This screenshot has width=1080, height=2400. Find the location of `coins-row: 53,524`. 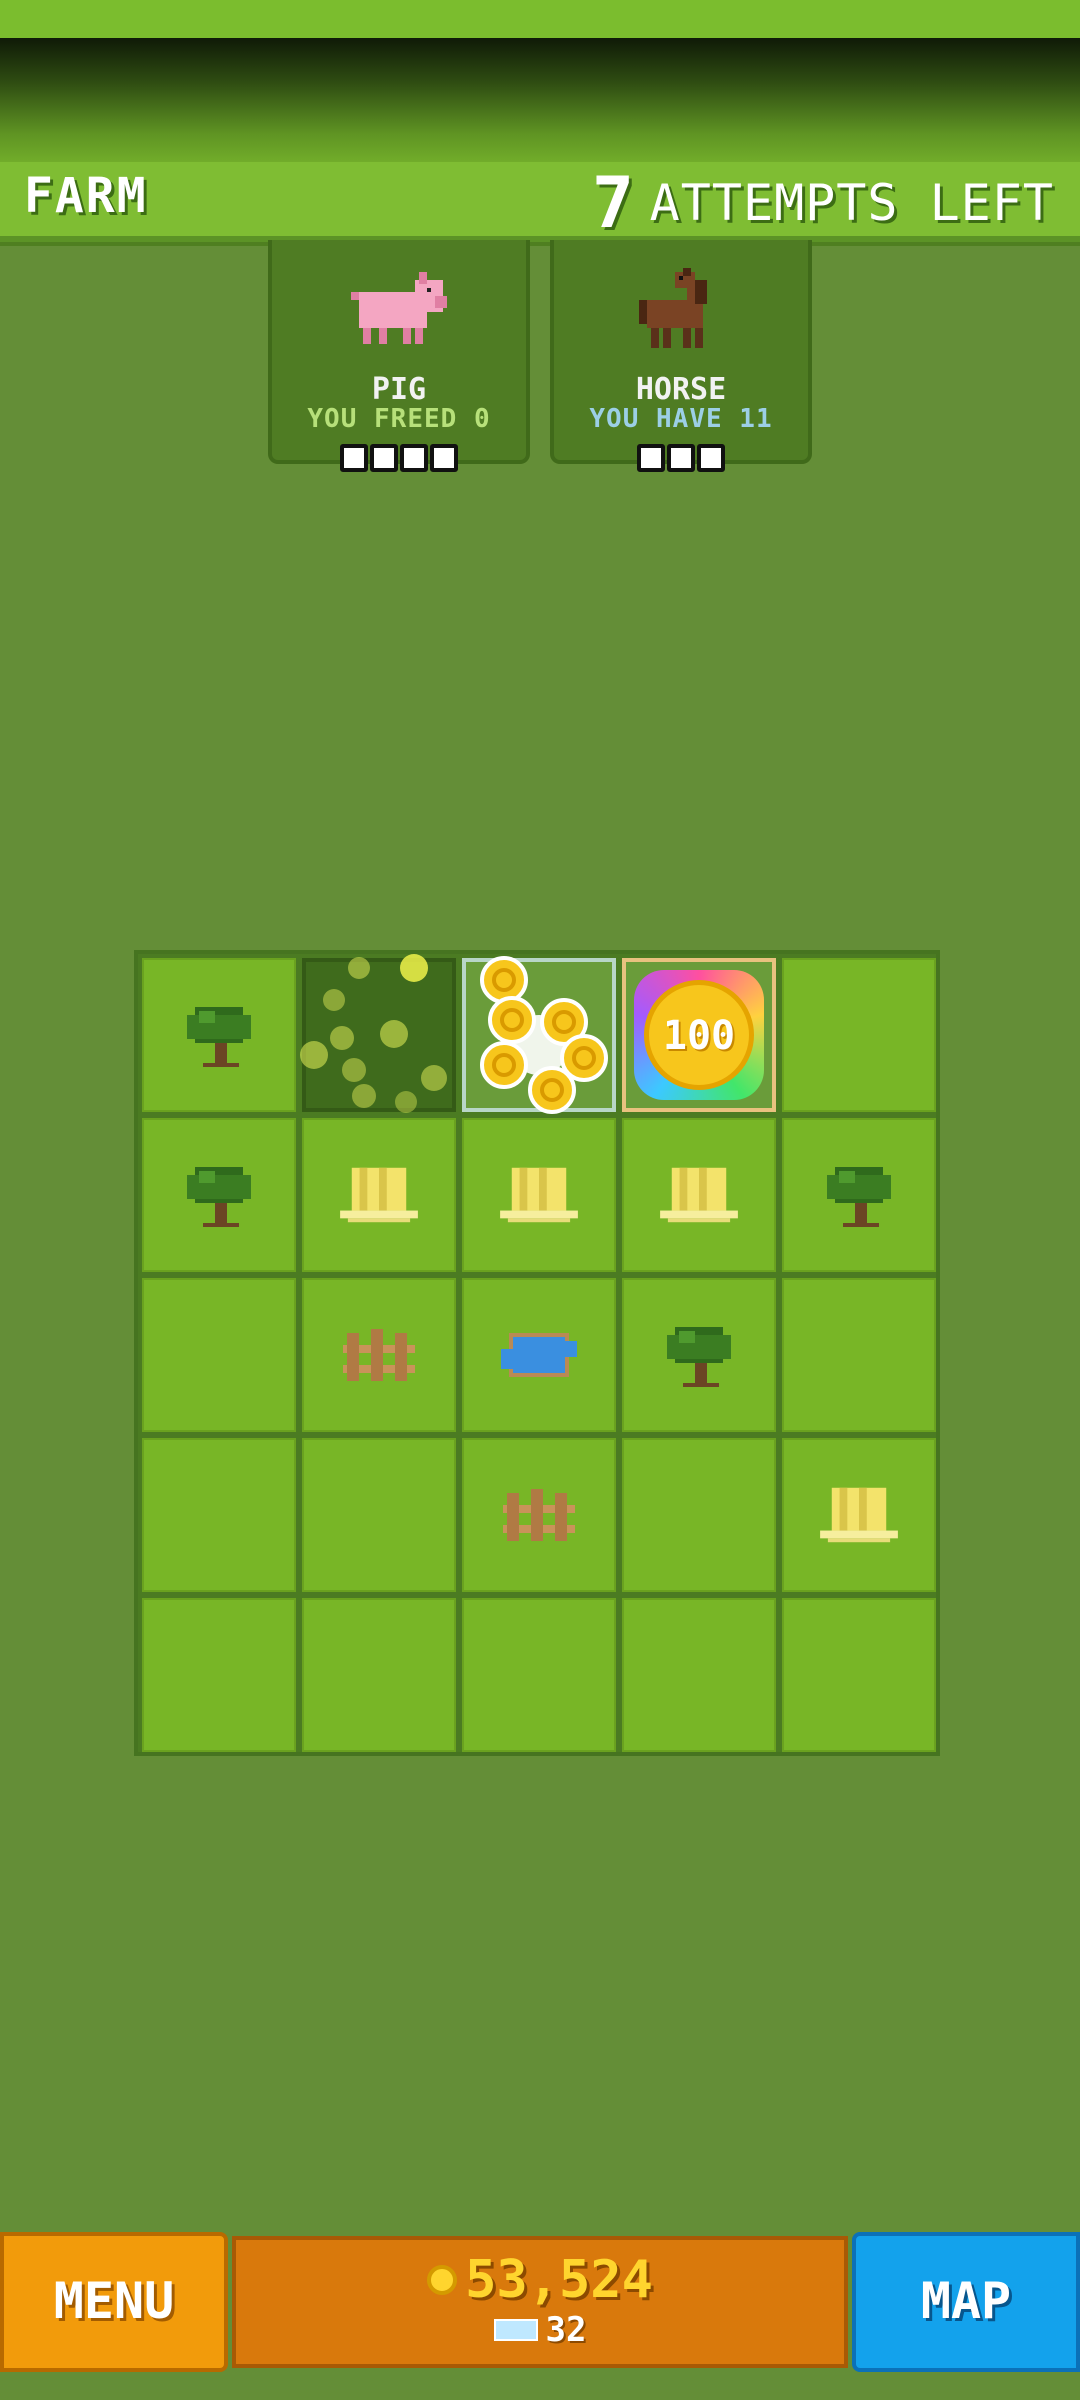

coins-row: 53,524 is located at coordinates (540, 2280).